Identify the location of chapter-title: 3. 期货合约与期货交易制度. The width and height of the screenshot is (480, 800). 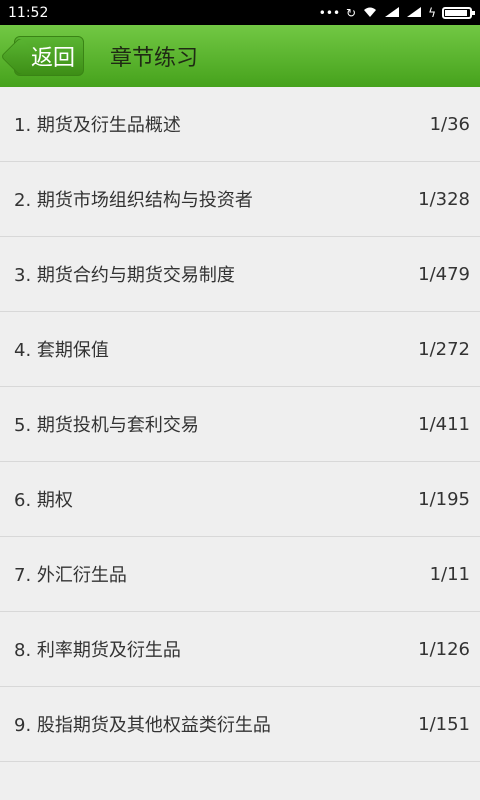
(124, 275).